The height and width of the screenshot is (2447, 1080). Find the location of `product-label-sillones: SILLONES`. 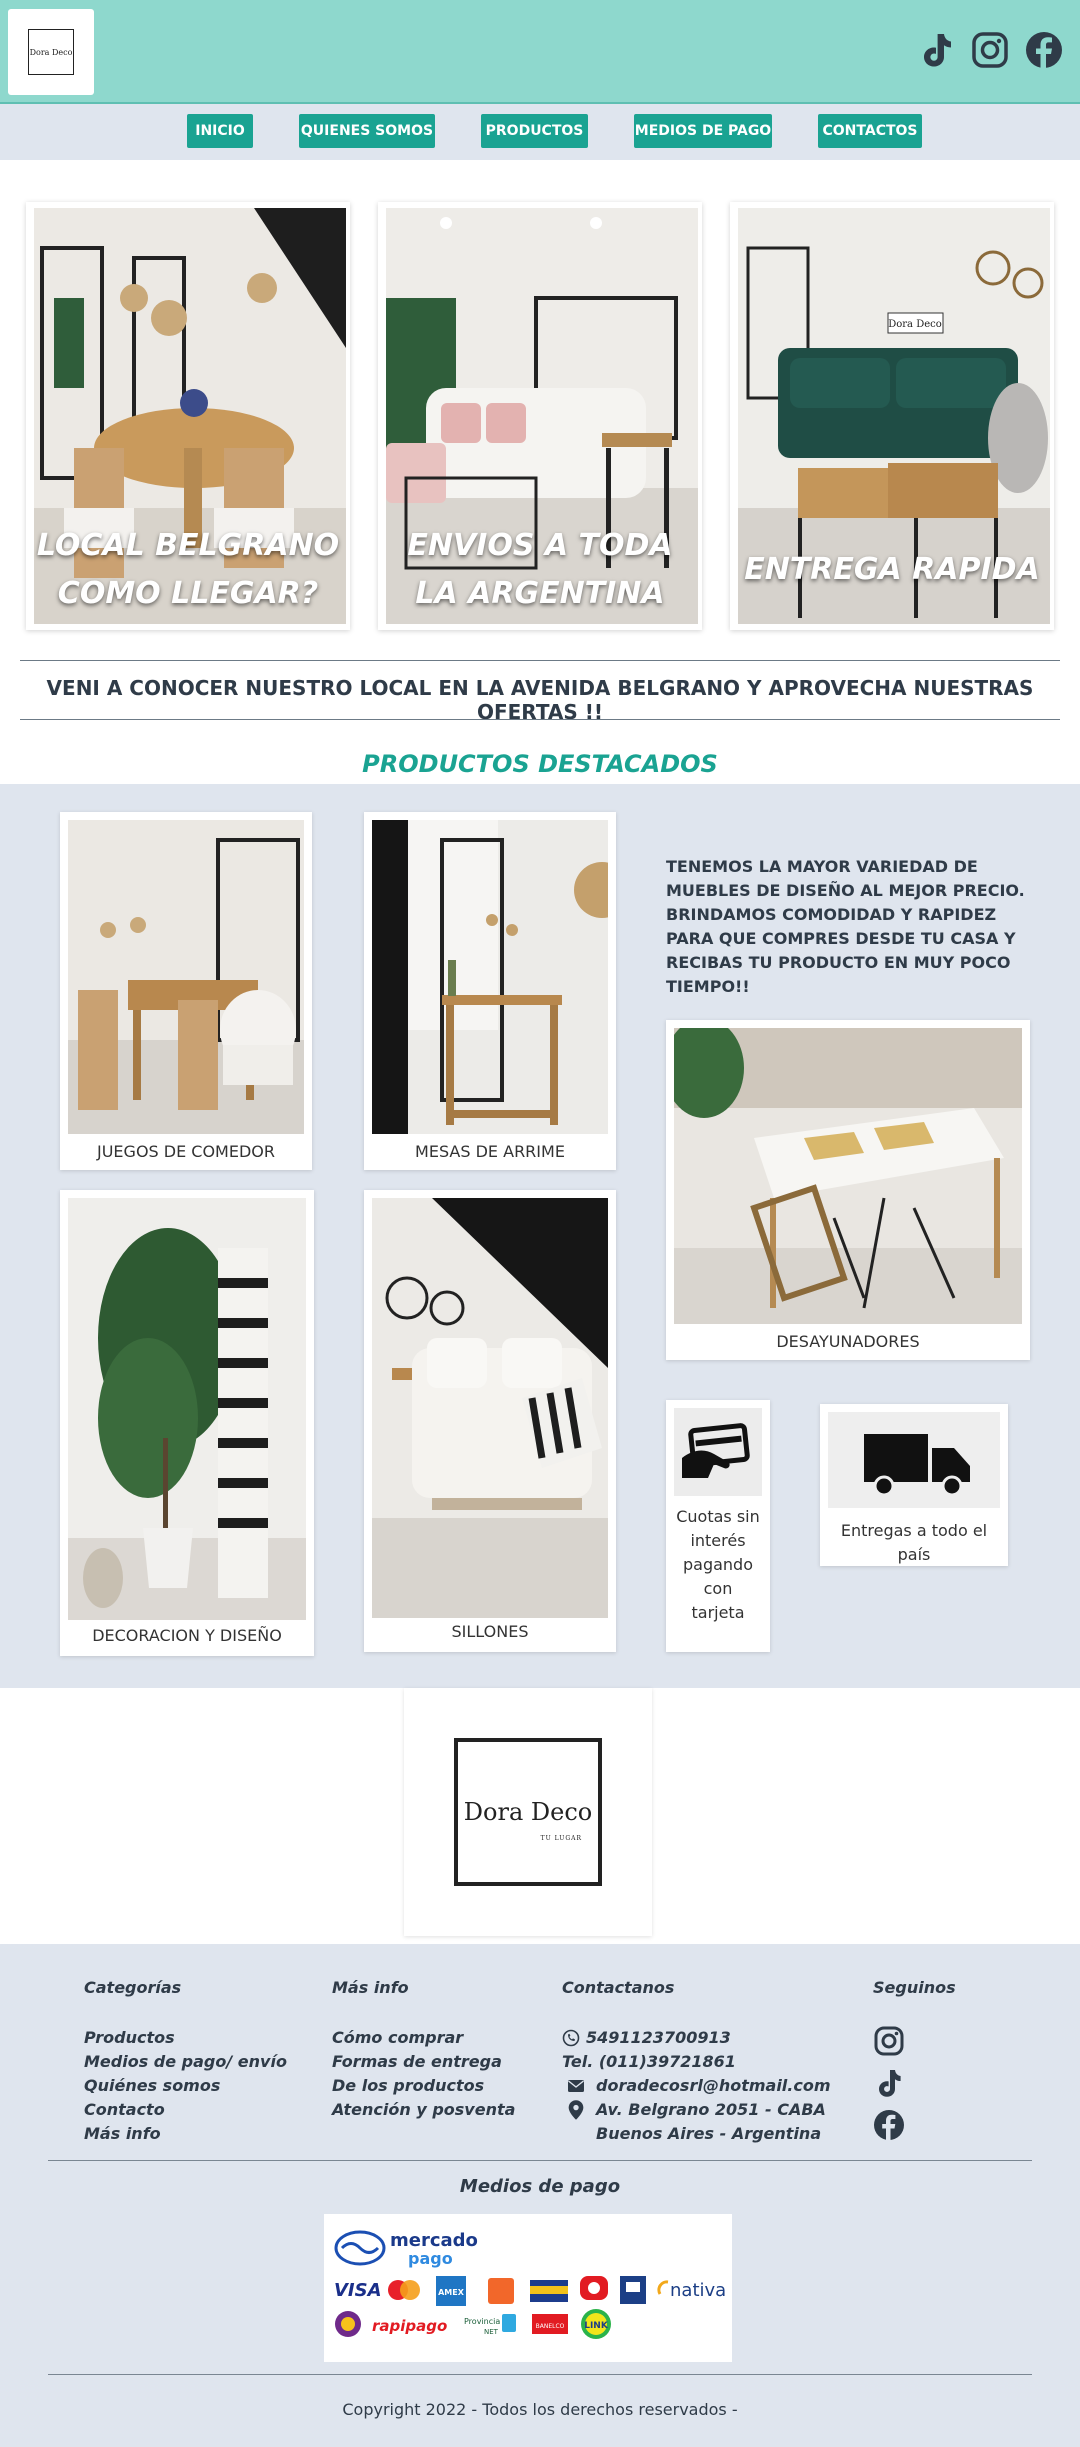

product-label-sillones: SILLONES is located at coordinates (490, 1631).